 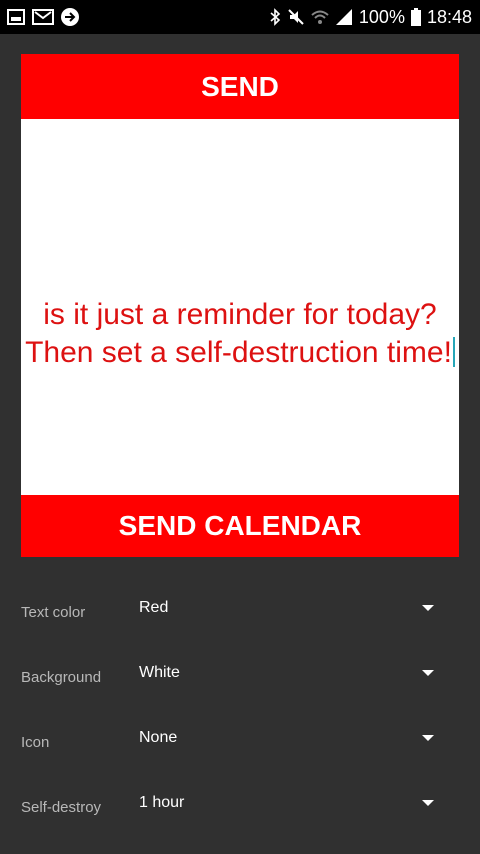 What do you see at coordinates (288, 804) in the screenshot?
I see `self-destroy-select: 1 hour` at bounding box center [288, 804].